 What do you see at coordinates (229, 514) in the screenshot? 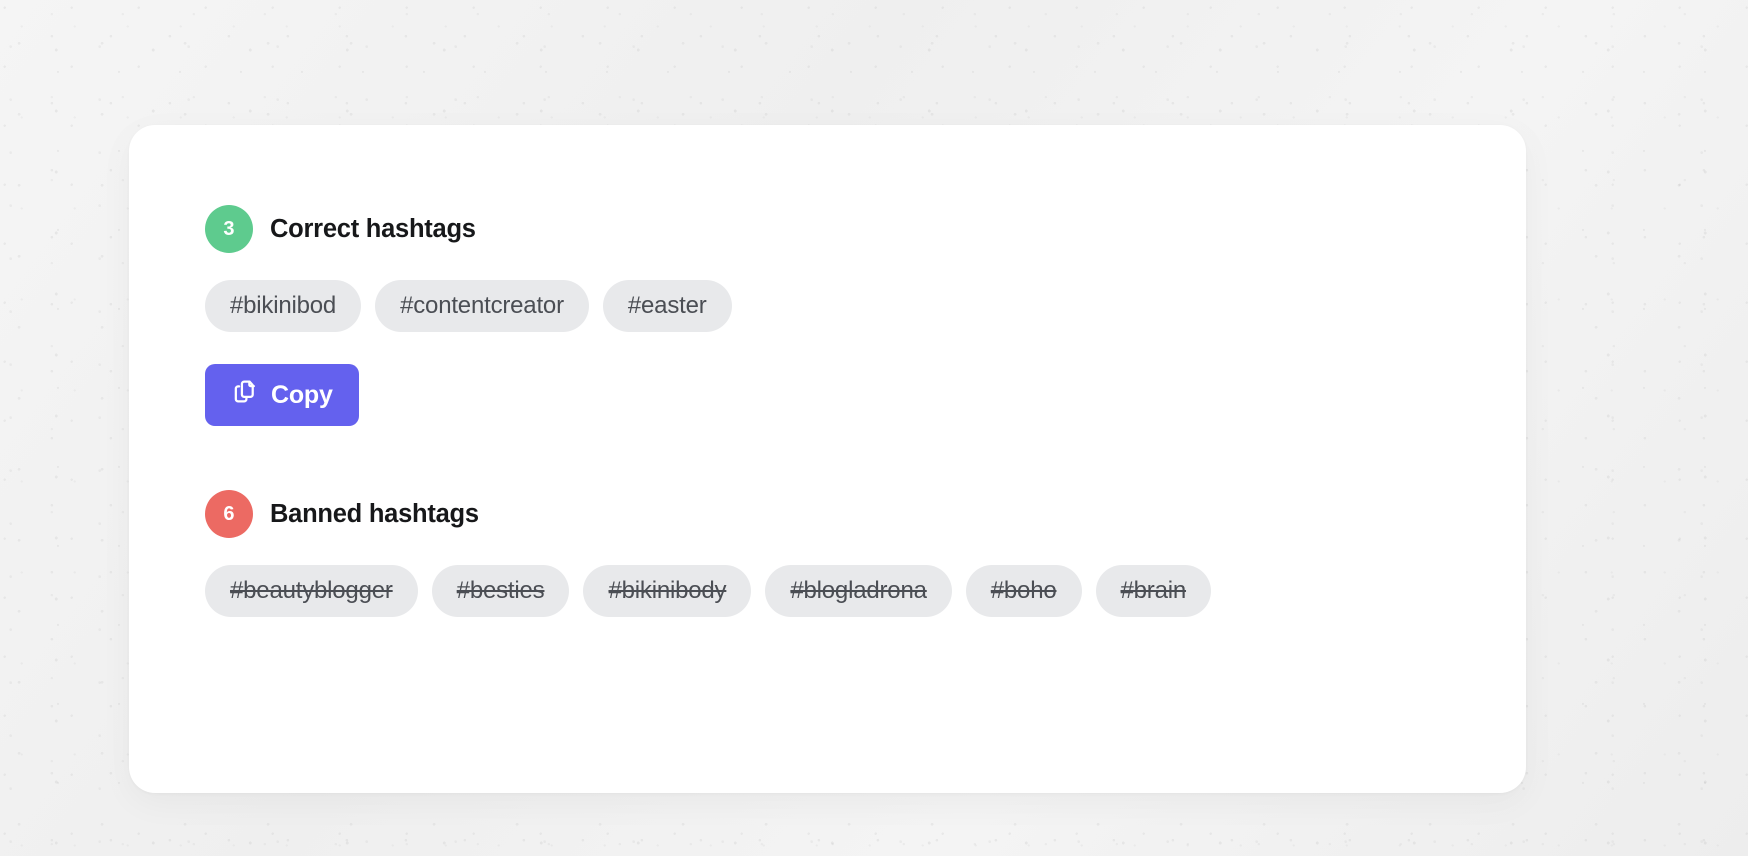
I see `banned-hashtags-count-badge: 6` at bounding box center [229, 514].